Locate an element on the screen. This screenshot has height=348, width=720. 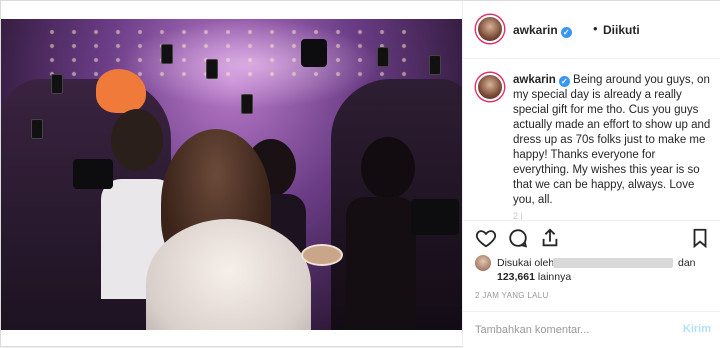
liker-avatar is located at coordinates (483, 263).